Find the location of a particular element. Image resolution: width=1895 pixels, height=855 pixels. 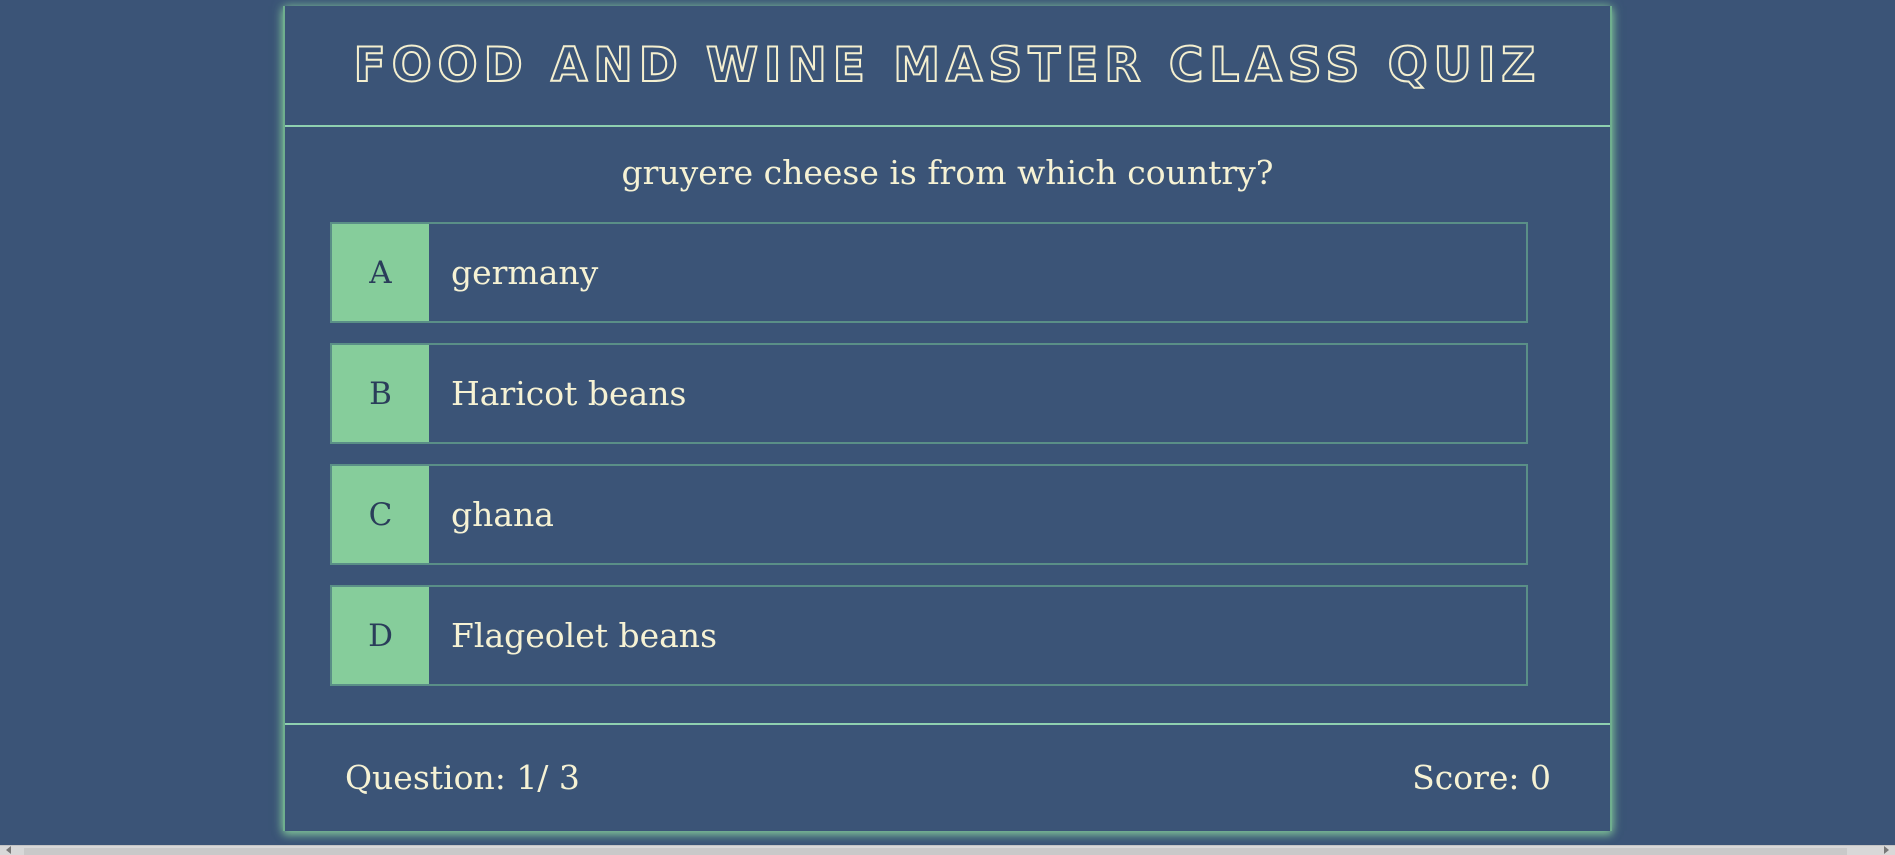

answer-letter: C is located at coordinates (380, 514).